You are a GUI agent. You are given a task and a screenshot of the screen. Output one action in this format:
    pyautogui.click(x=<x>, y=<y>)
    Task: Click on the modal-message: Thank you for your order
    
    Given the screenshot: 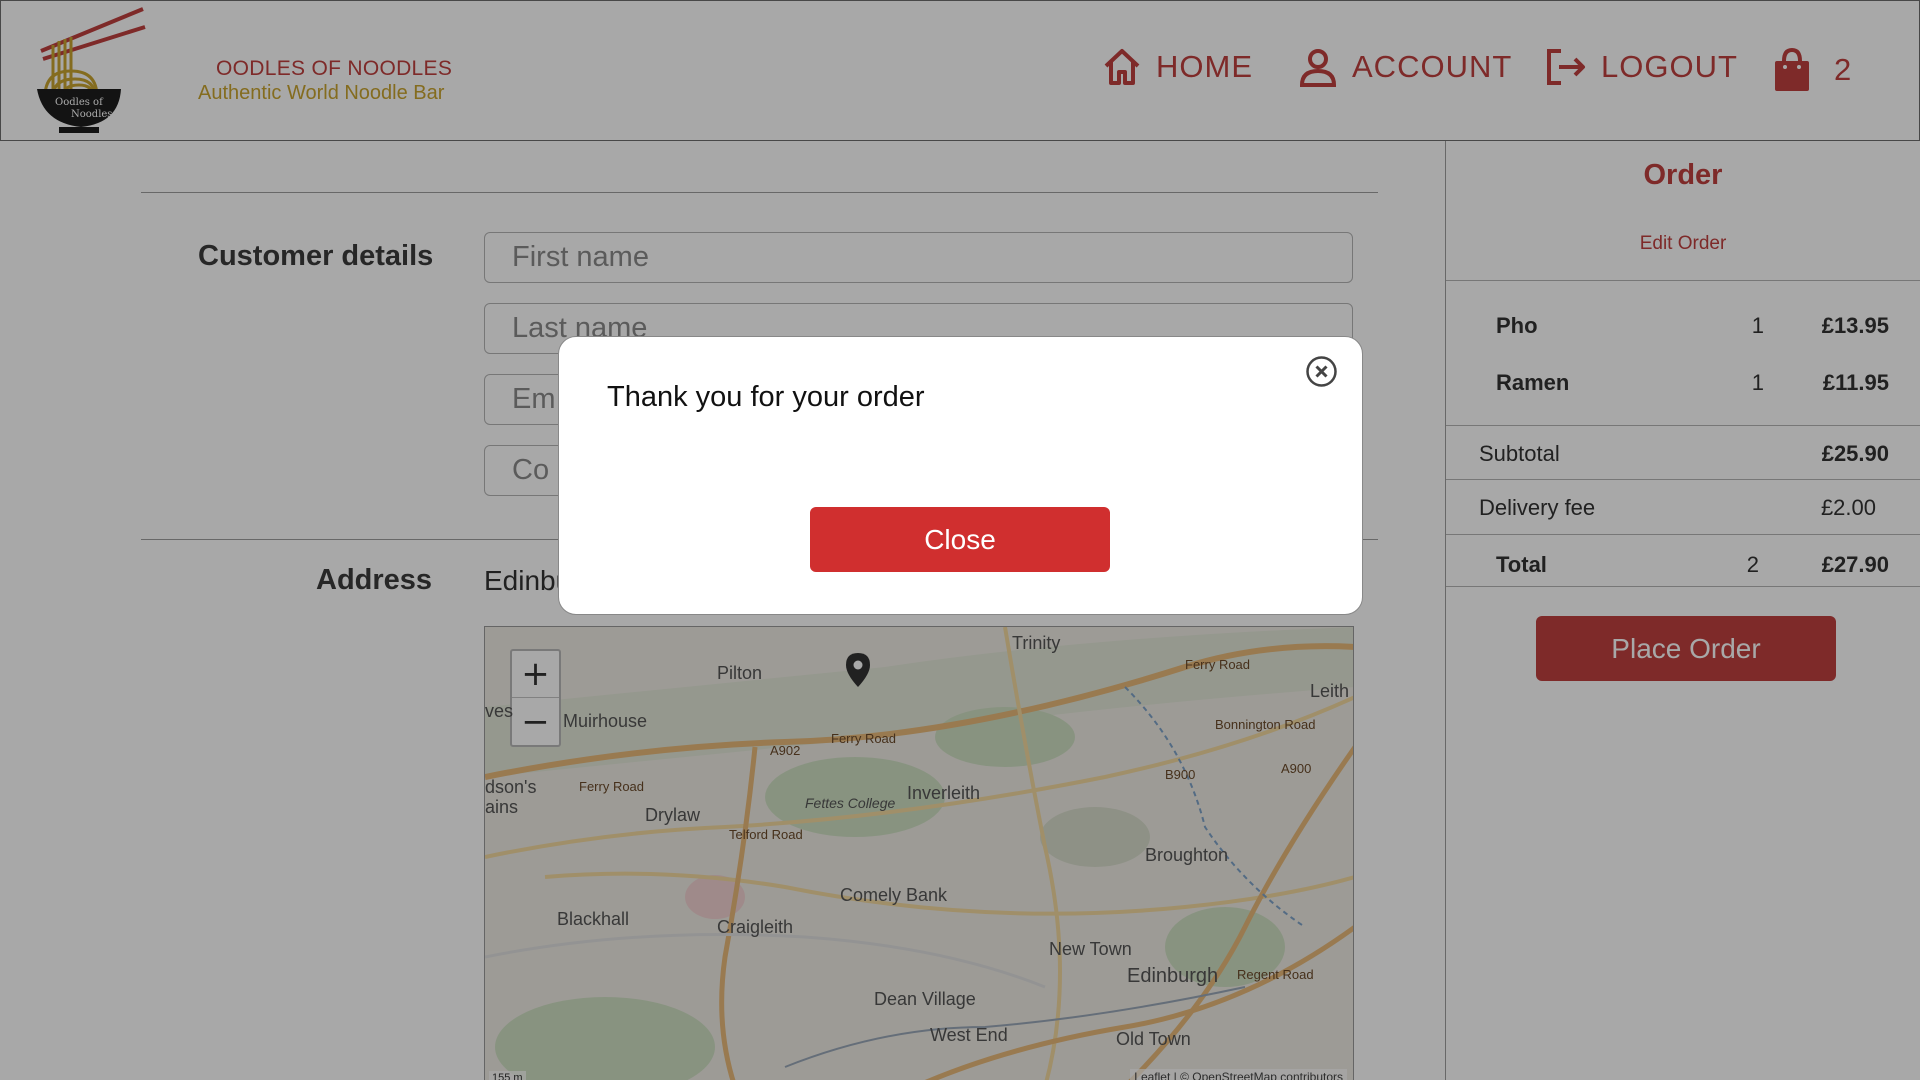 What is the action you would take?
    pyautogui.click(x=766, y=397)
    